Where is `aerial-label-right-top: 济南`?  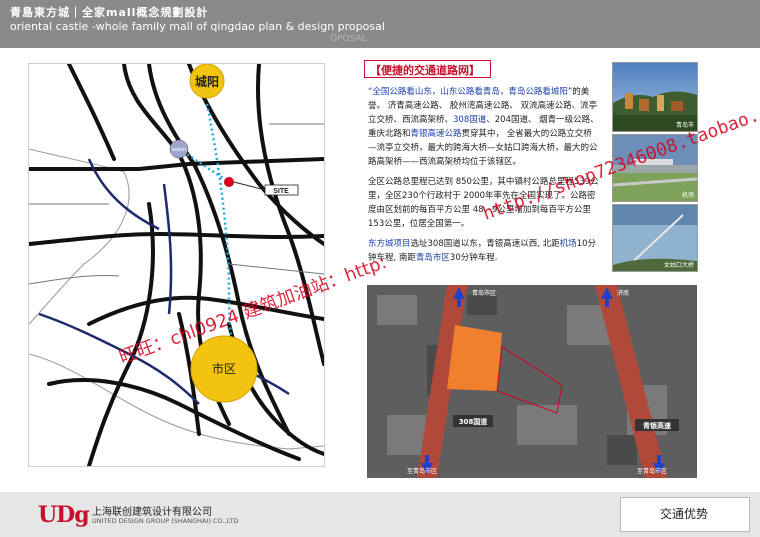 aerial-label-right-top: 济南 is located at coordinates (623, 293).